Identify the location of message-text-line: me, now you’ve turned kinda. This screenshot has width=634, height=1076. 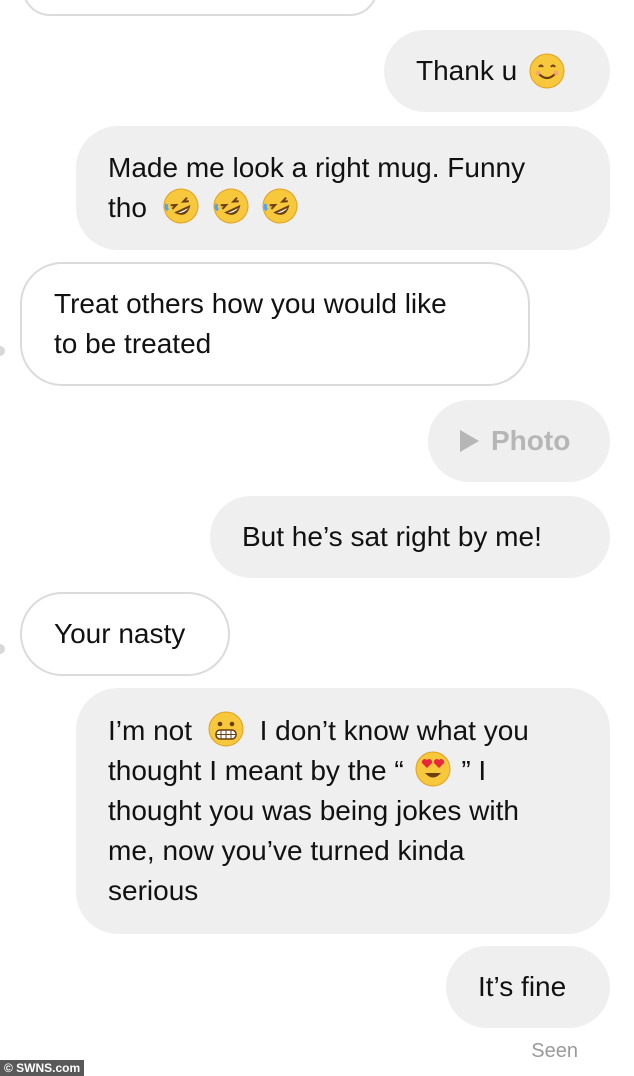
(286, 850).